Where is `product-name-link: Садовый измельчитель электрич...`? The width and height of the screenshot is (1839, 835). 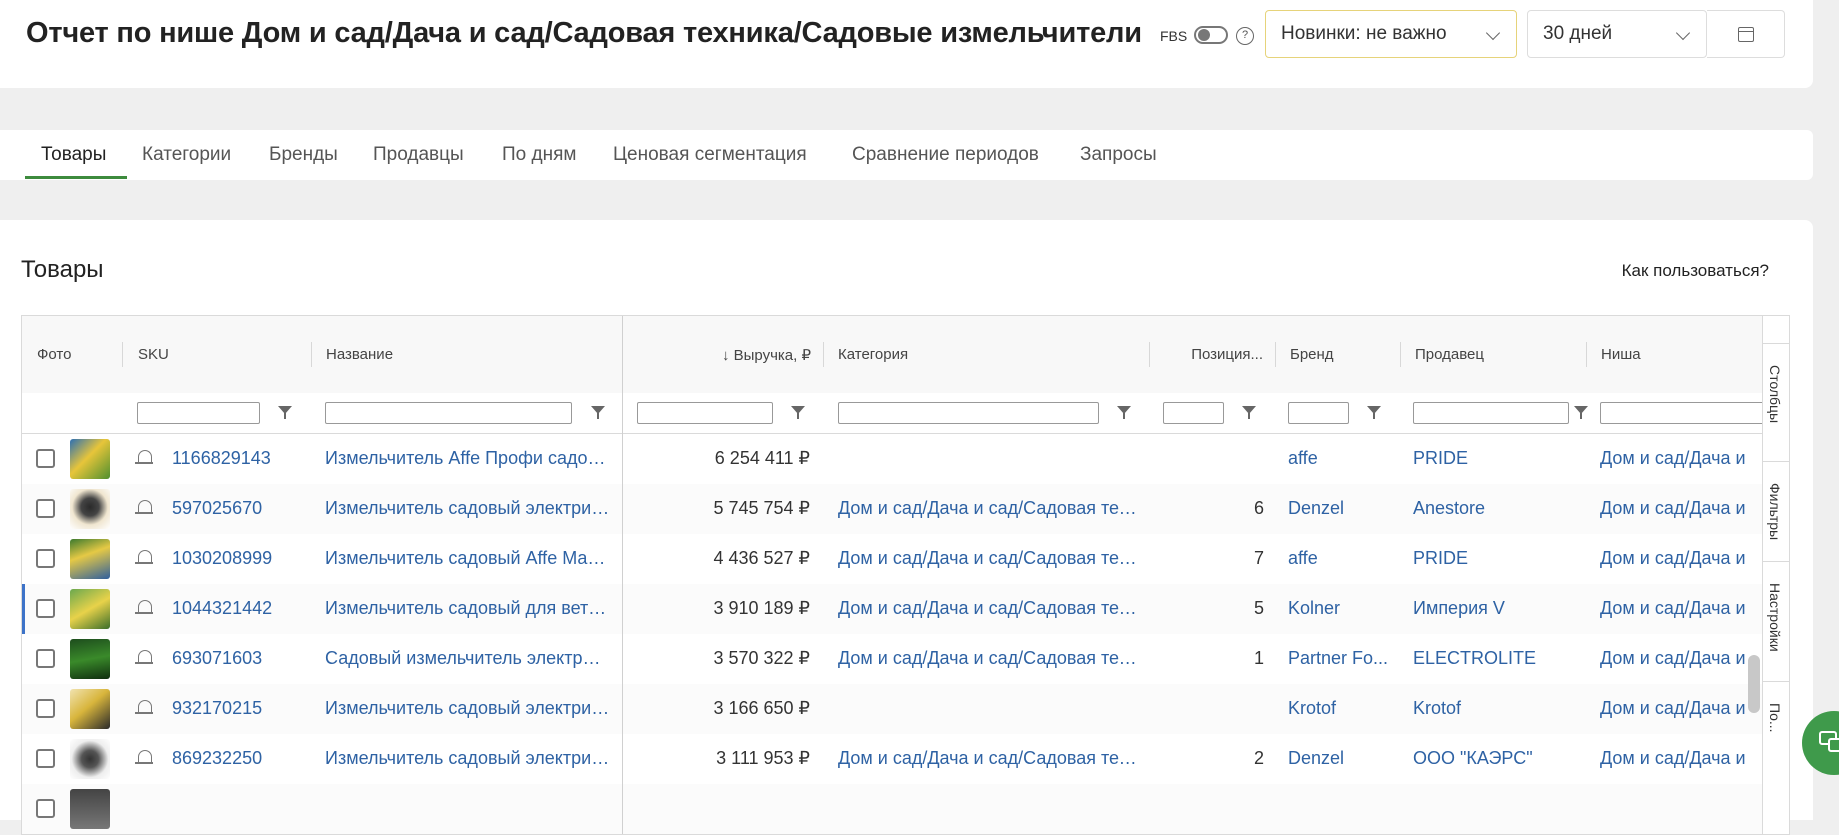 product-name-link: Садовый измельчитель электрич... is located at coordinates (467, 658).